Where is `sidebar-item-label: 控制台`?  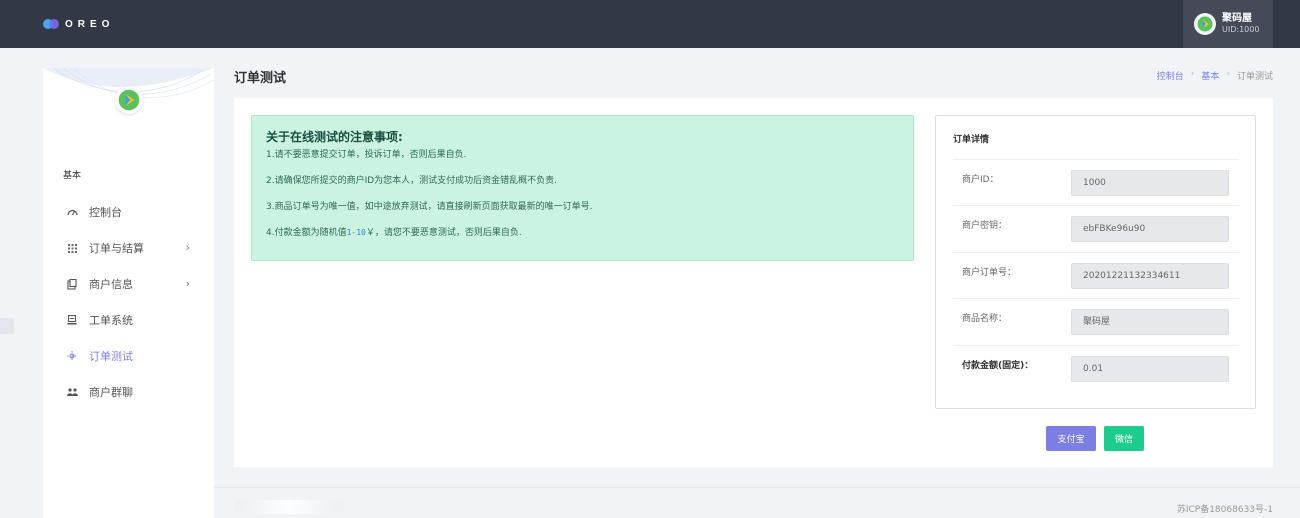 sidebar-item-label: 控制台 is located at coordinates (105, 212).